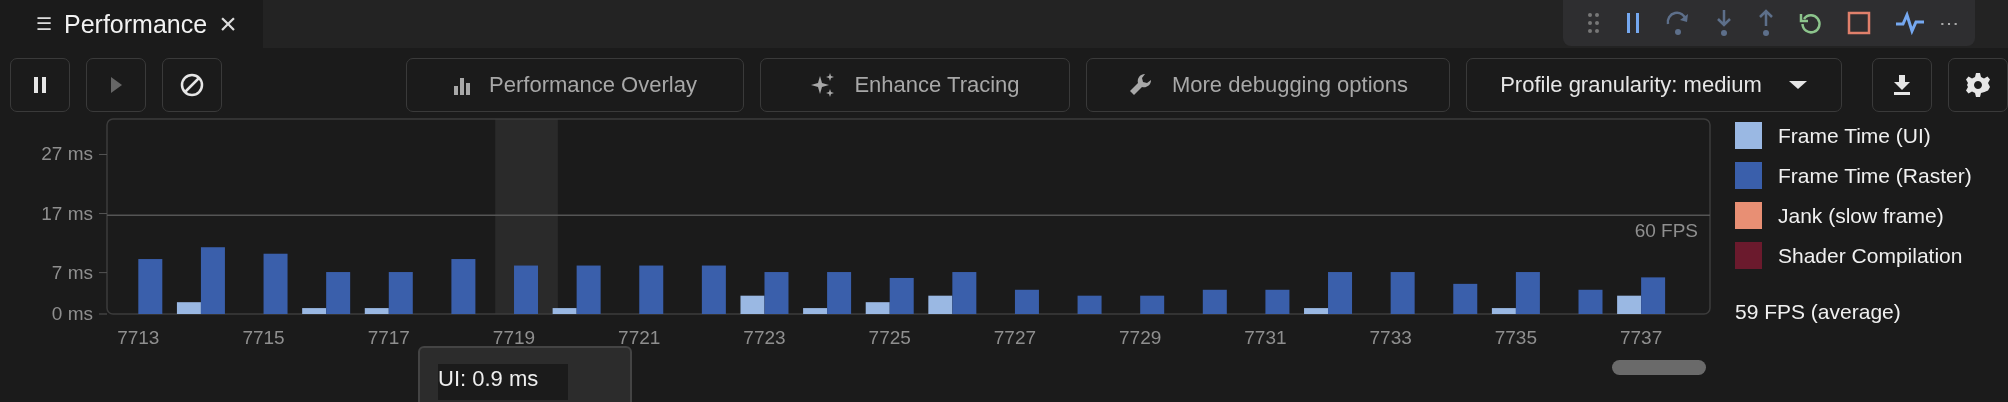 The height and width of the screenshot is (402, 2008). I want to click on pause-button, so click(40, 85).